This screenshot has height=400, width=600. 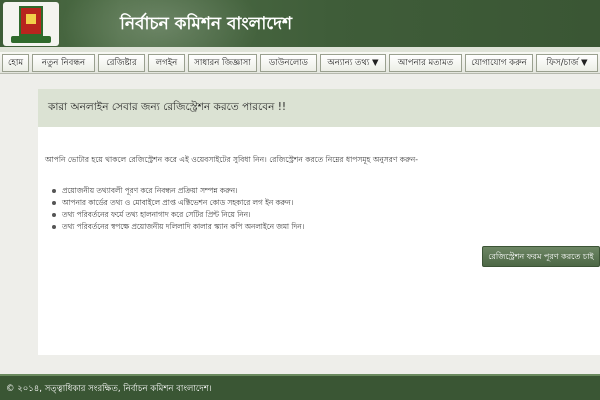 What do you see at coordinates (63, 63) in the screenshot?
I see `nav-item-new-registration: নতুন নিবন্ধন` at bounding box center [63, 63].